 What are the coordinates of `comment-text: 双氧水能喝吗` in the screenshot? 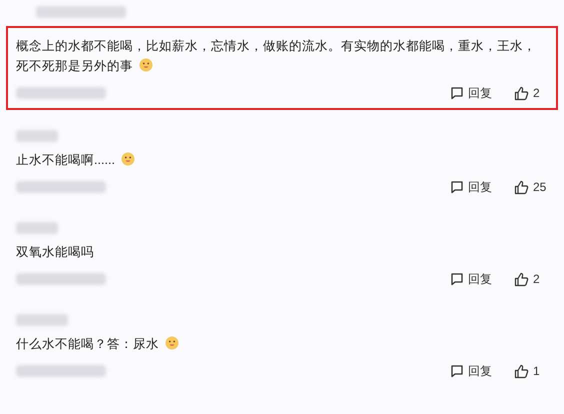 It's located at (55, 252).